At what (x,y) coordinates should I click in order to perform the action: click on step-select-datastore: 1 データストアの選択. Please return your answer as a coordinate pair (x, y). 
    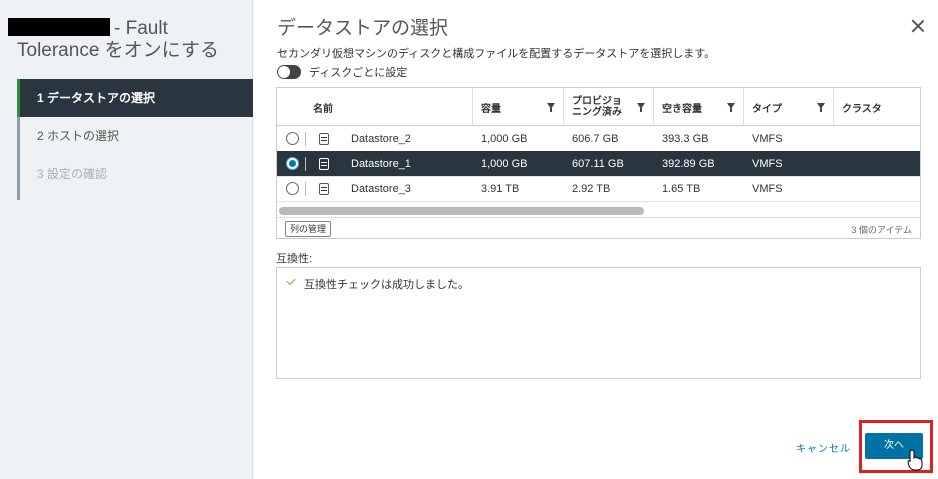
    Looking at the image, I should click on (135, 98).